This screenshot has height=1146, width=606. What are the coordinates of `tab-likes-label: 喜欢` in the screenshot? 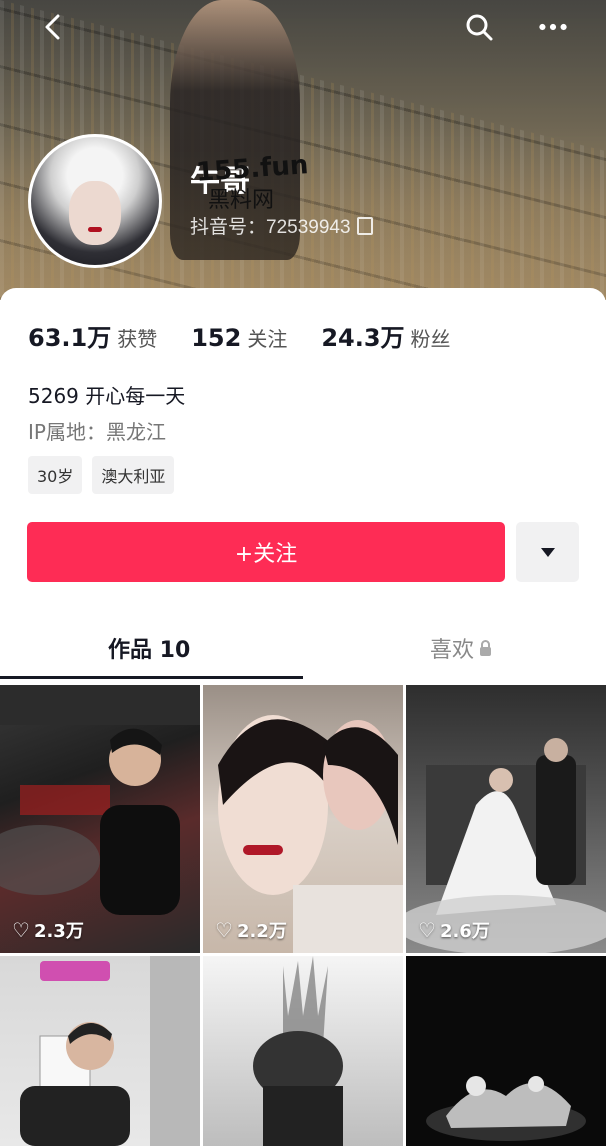 It's located at (452, 650).